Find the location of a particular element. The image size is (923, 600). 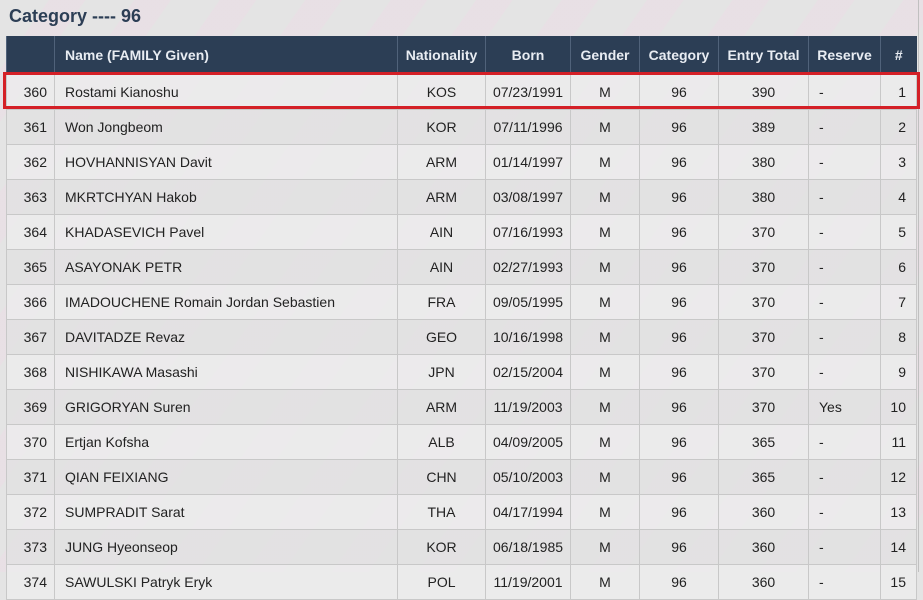

table-row: 370 Ertjan Kofsha ALB 04/09/2005 M 96 365-11 is located at coordinates (461, 442).